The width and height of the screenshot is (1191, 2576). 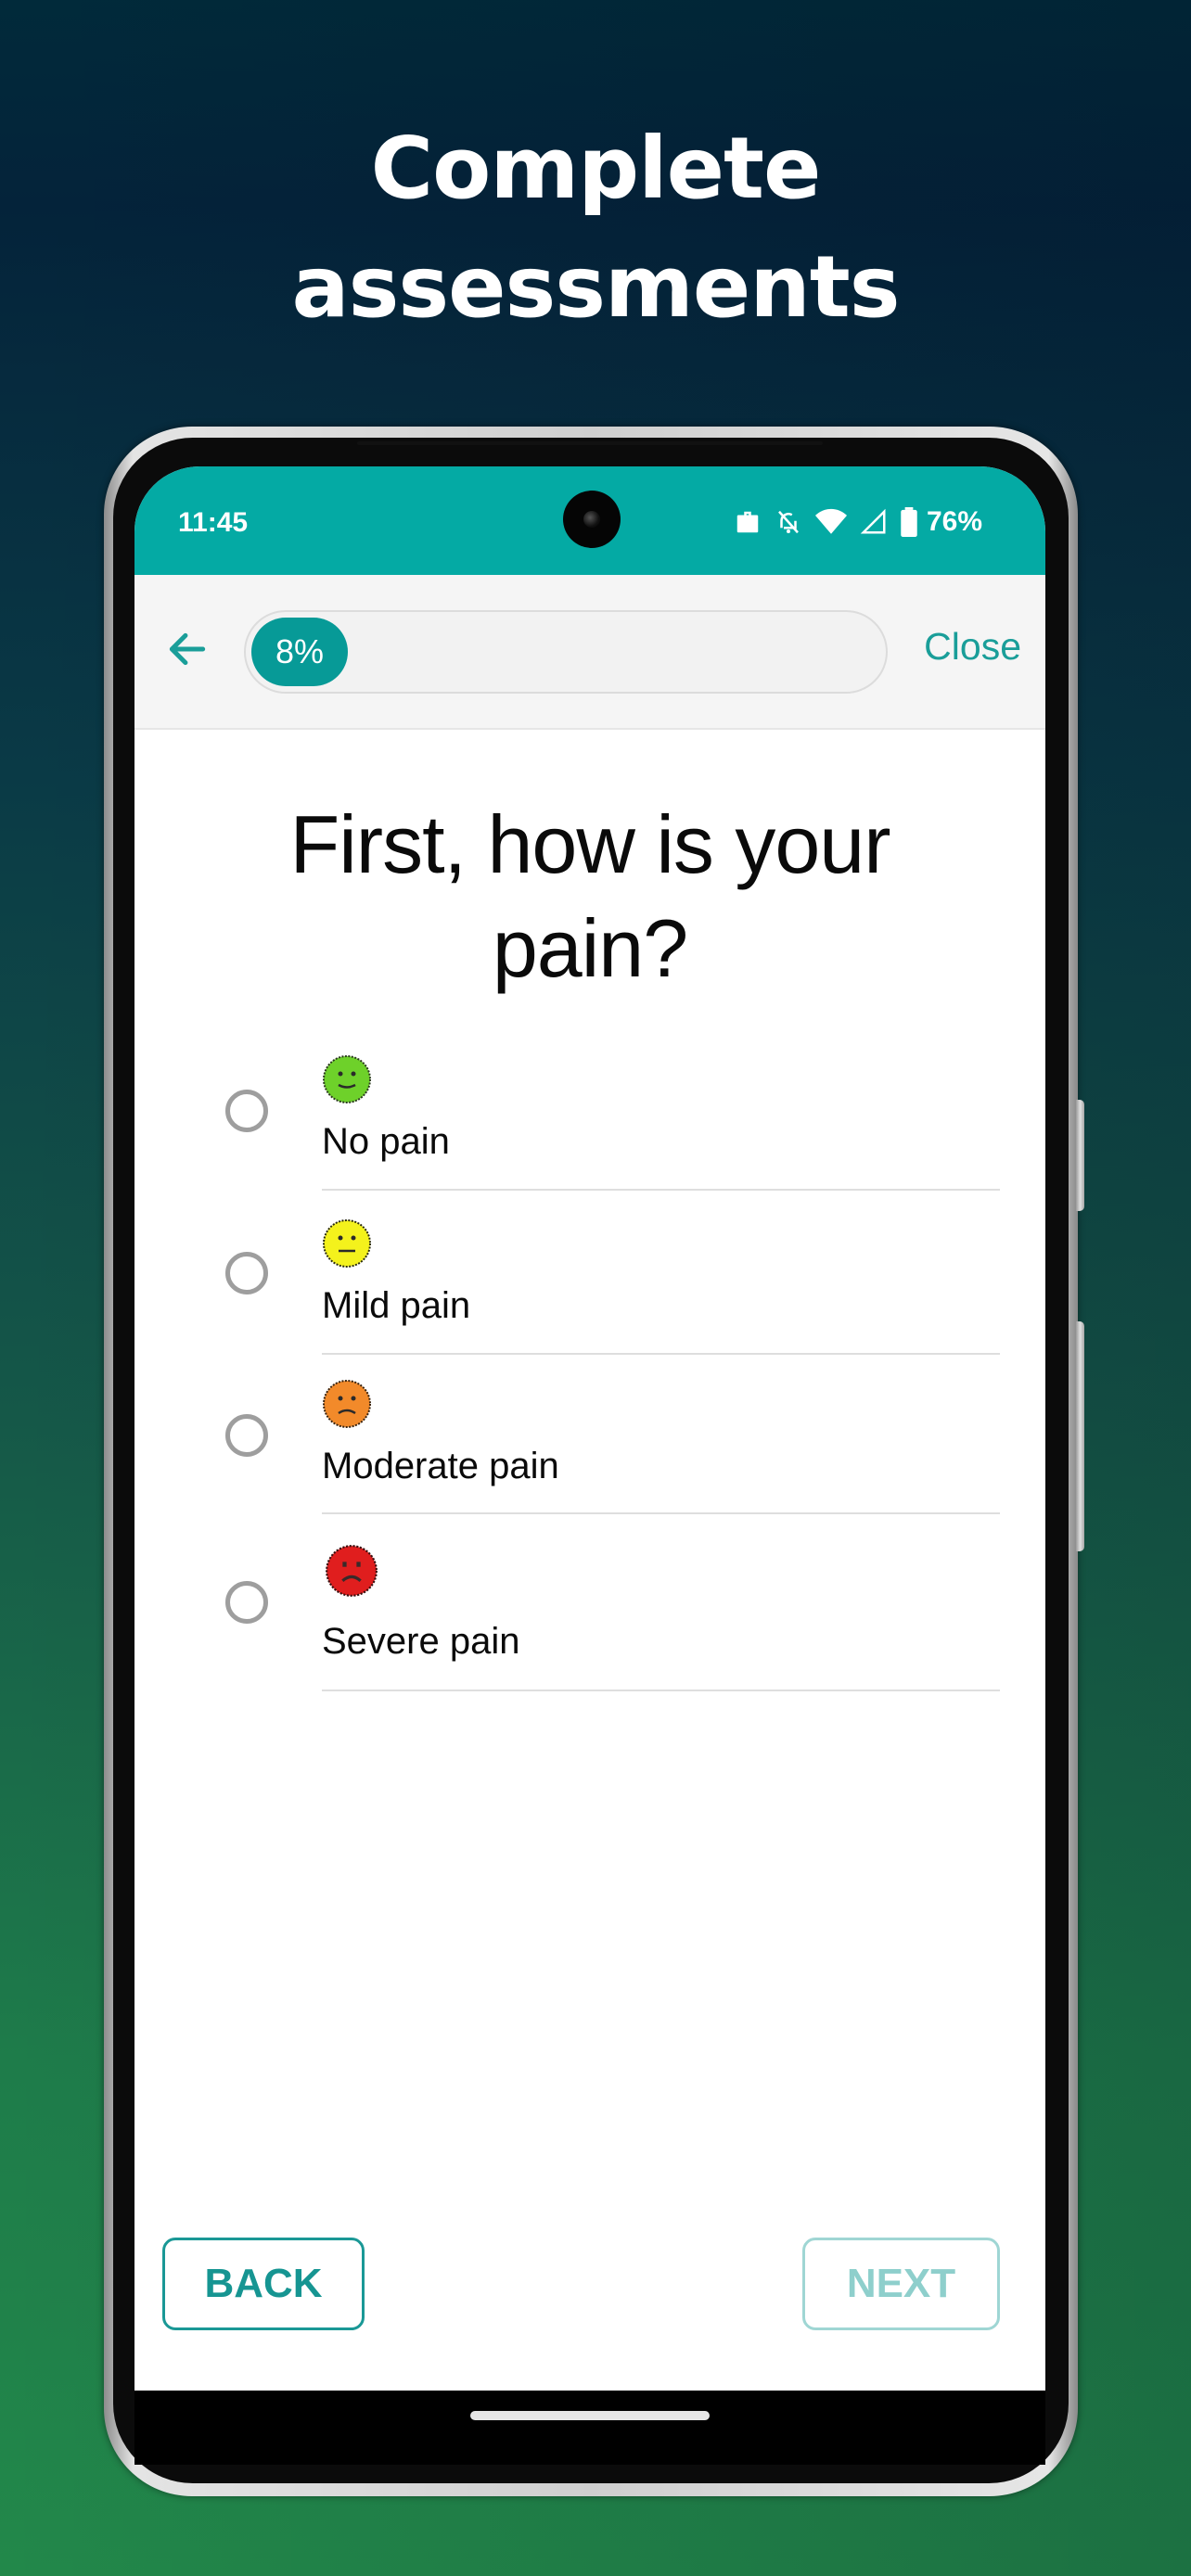 I want to click on headline-line-2: assessments, so click(x=595, y=287).